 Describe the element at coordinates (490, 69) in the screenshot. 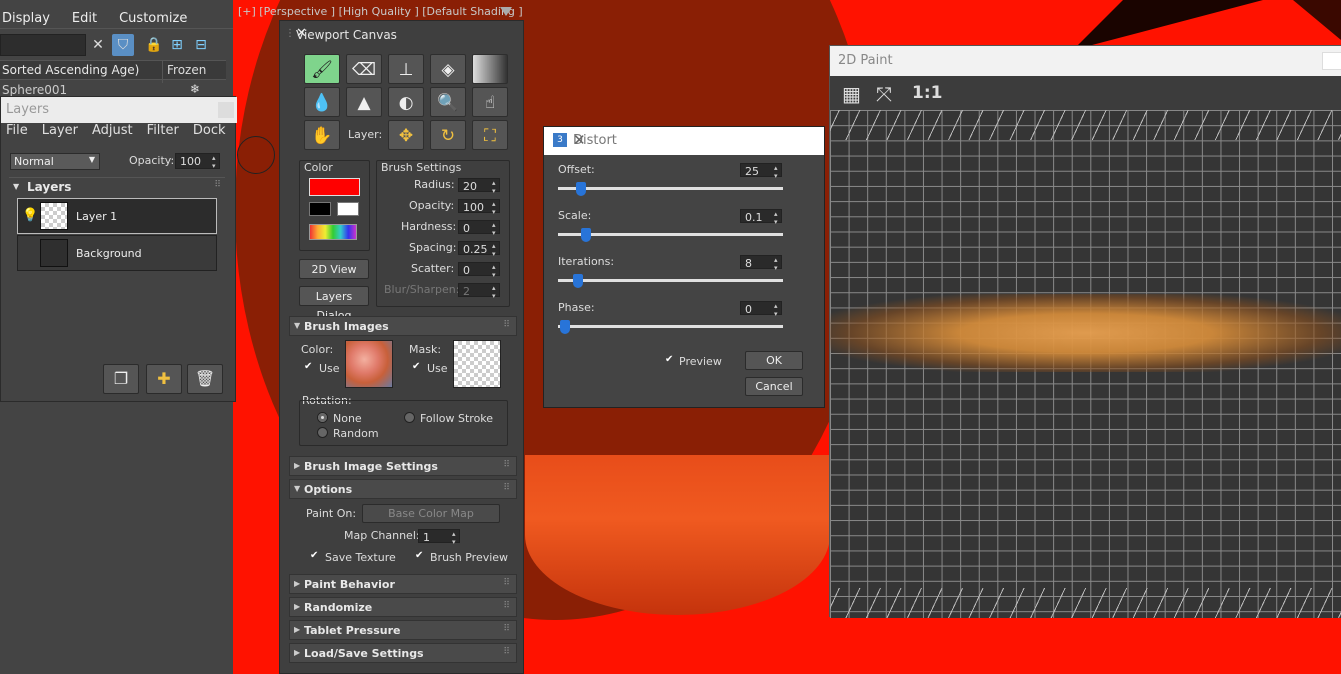

I see `gradient-icon` at that location.